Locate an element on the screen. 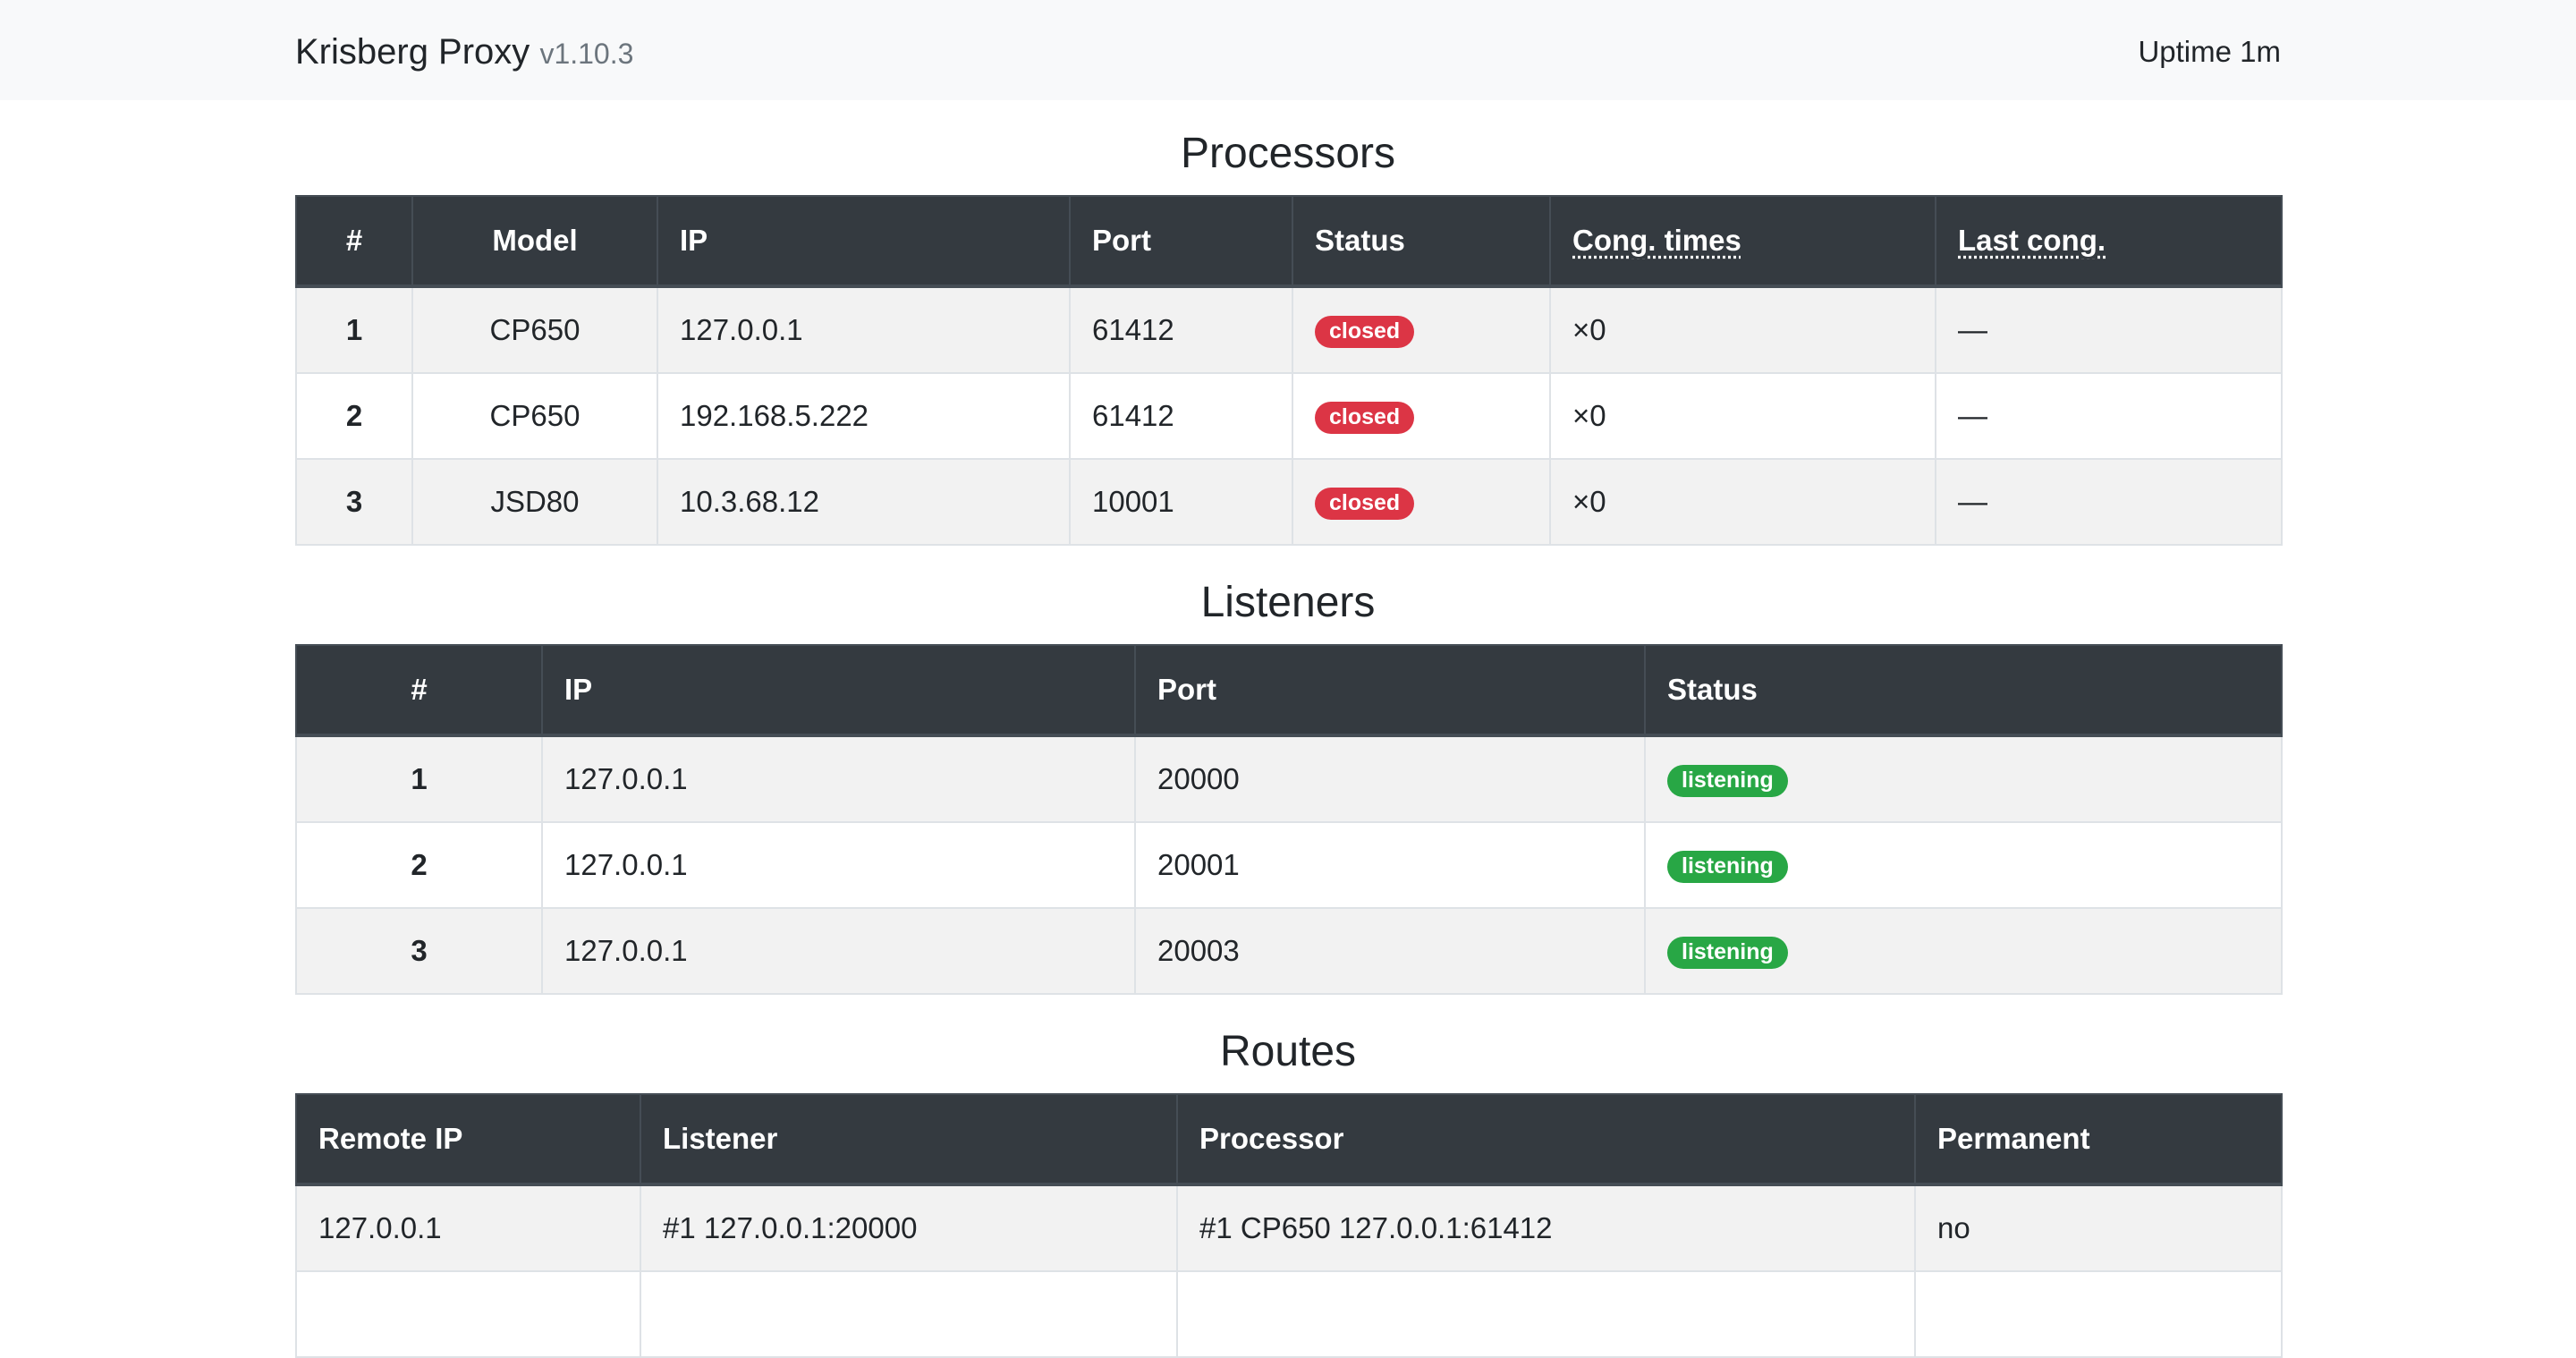 The height and width of the screenshot is (1358, 2576). processor-port: 10001 is located at coordinates (1181, 502).